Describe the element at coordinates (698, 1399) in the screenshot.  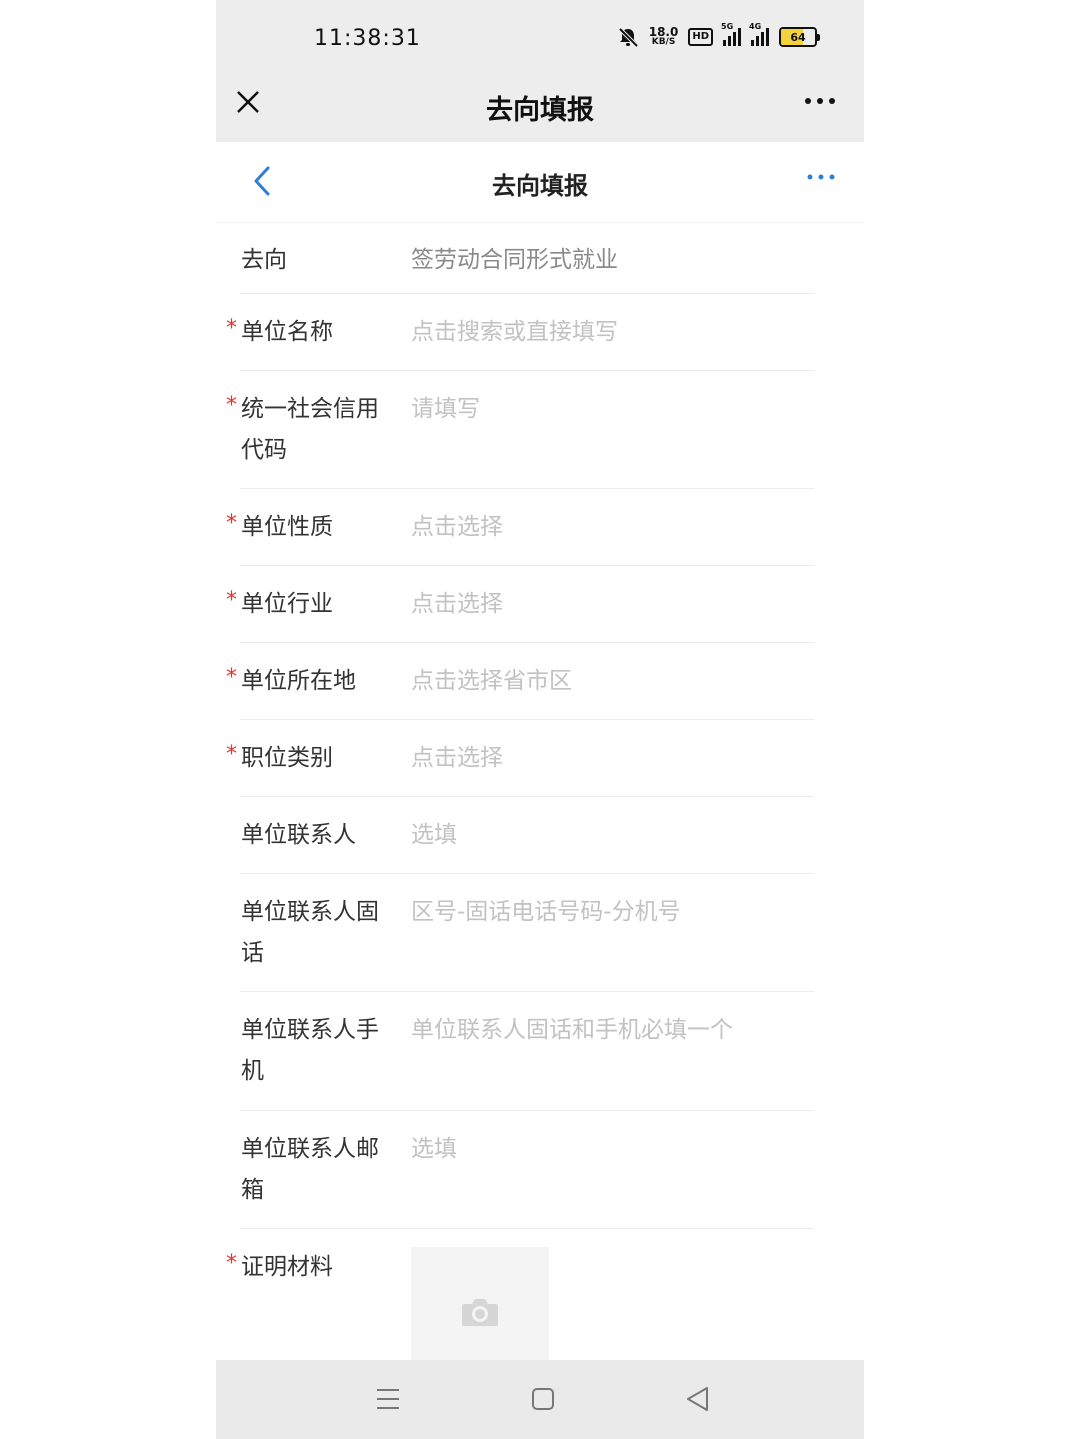
I see `back-triangle-icon` at that location.